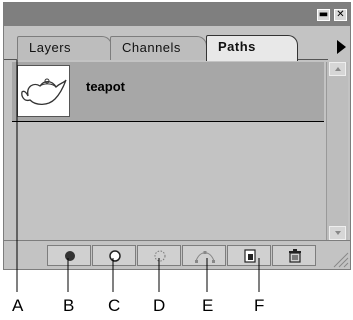  I want to click on callout-label-b: B, so click(69, 305).